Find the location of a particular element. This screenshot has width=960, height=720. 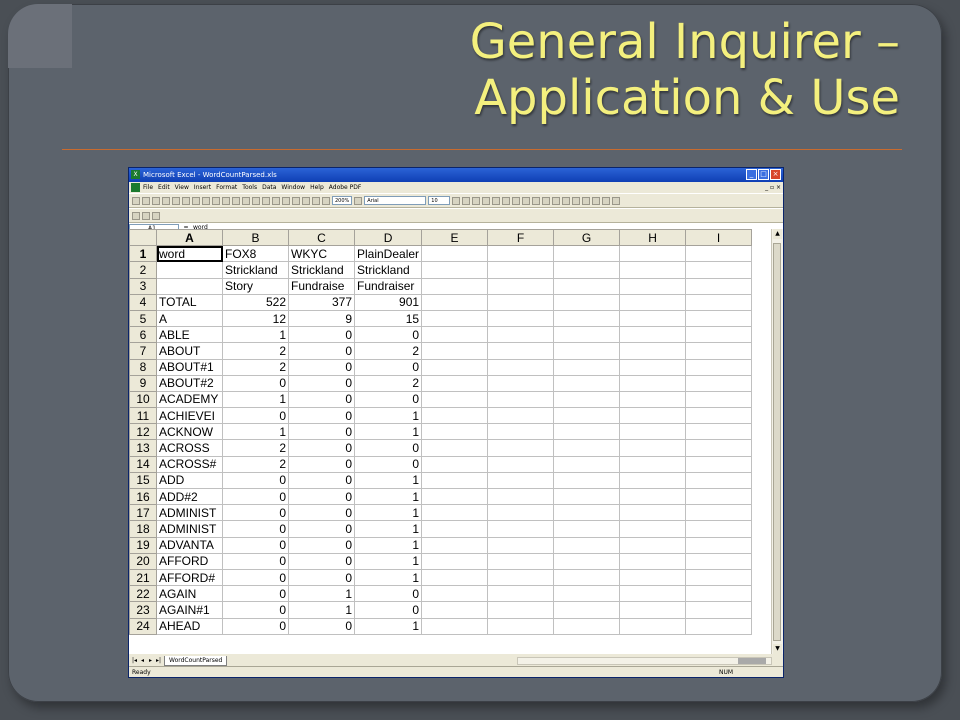

font-select: Arial is located at coordinates (395, 200).